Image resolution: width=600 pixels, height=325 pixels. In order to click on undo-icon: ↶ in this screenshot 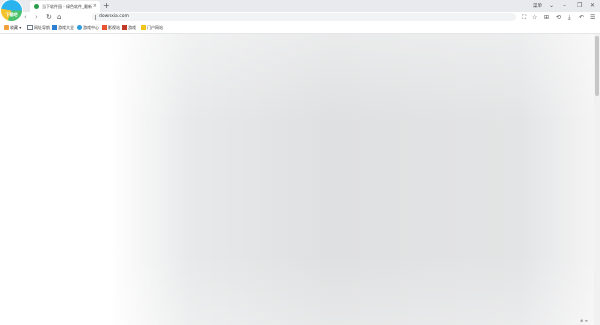, I will do `click(581, 18)`.